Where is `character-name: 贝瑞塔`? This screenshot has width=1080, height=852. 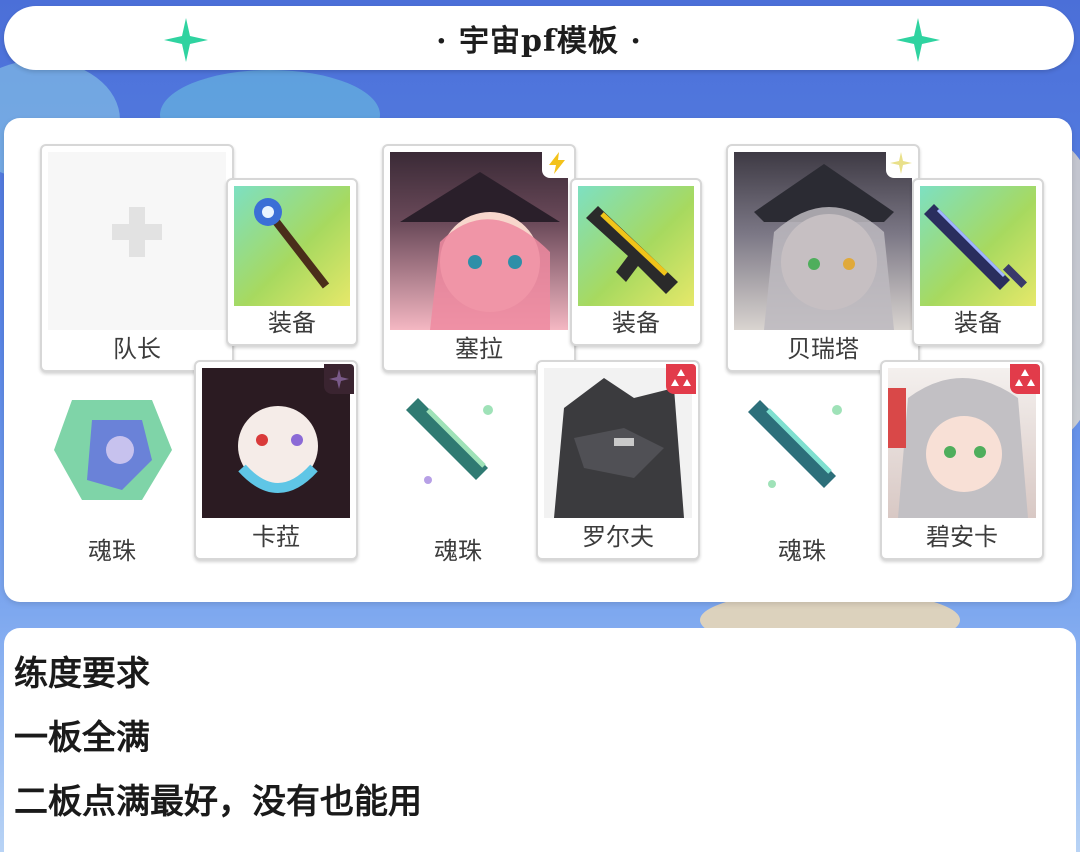
character-name: 贝瑞塔 is located at coordinates (823, 349).